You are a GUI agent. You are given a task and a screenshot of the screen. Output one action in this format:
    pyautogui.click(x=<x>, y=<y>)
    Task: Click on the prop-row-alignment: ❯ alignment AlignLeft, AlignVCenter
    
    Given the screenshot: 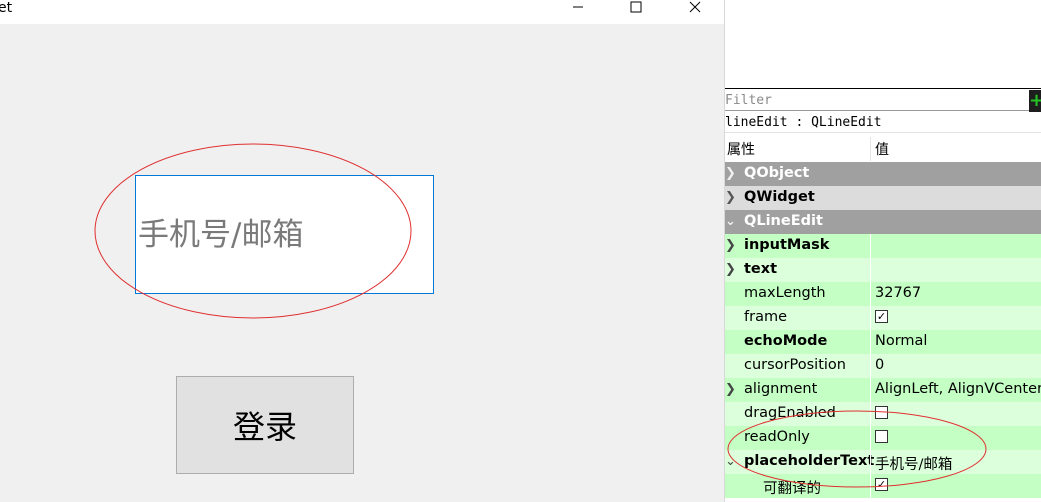 What is the action you would take?
    pyautogui.click(x=883, y=390)
    